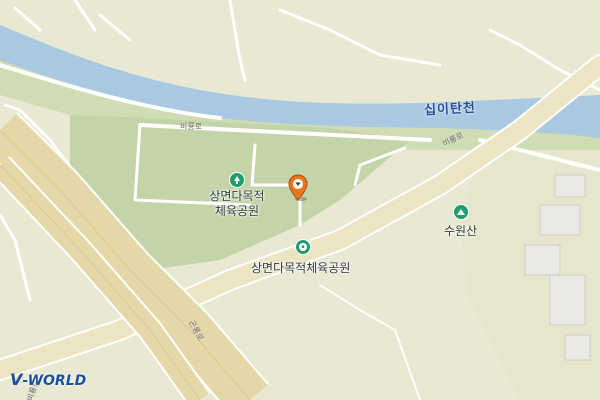 This screenshot has width=600, height=400. I want to click on logo-text: -WORLD, so click(54, 381).